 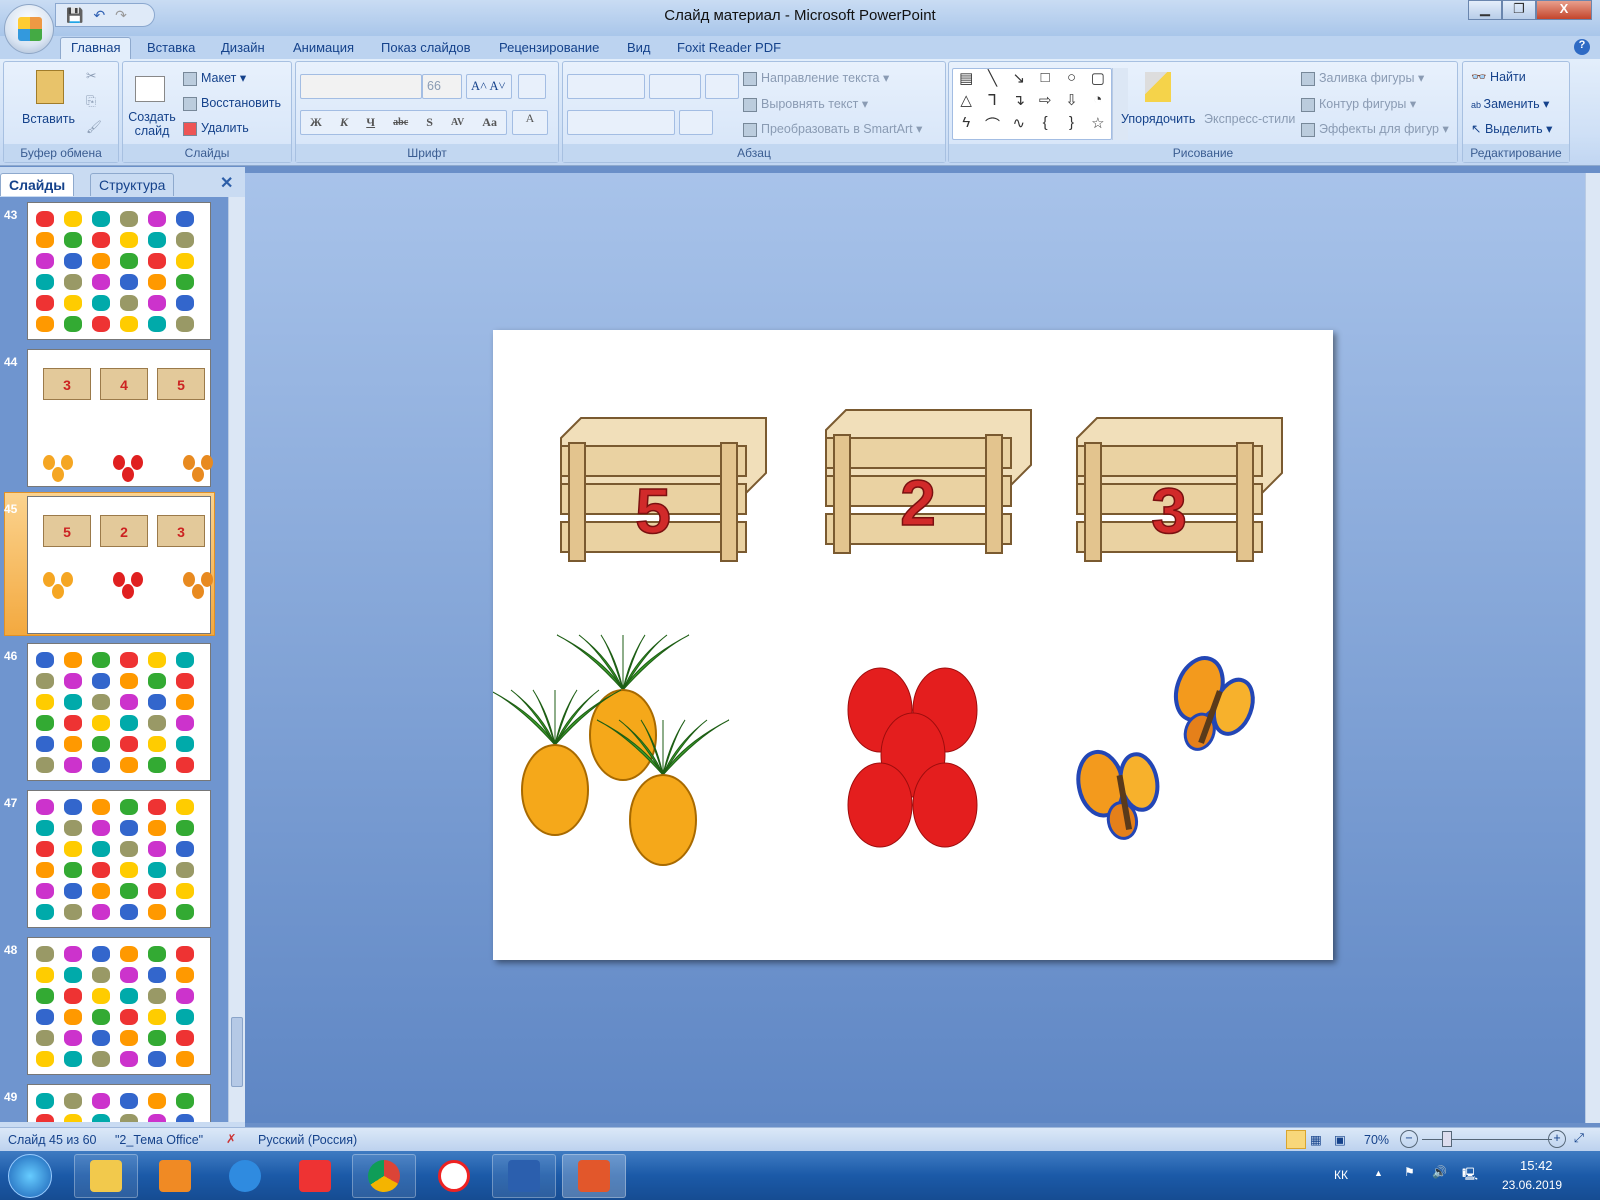 What do you see at coordinates (214, 78) in the screenshot?
I see `layout-button: Макет ▾` at bounding box center [214, 78].